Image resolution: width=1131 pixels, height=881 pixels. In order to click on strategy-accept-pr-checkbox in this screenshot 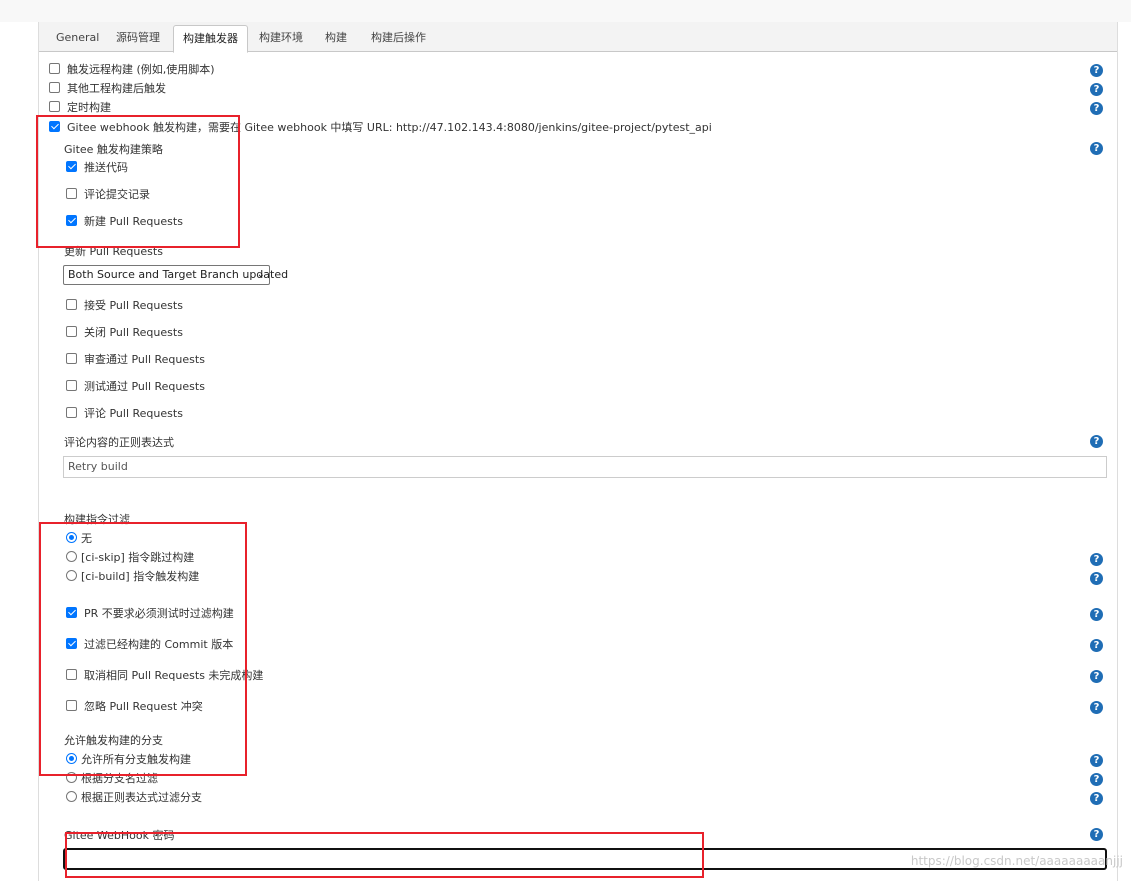, I will do `click(71, 304)`.